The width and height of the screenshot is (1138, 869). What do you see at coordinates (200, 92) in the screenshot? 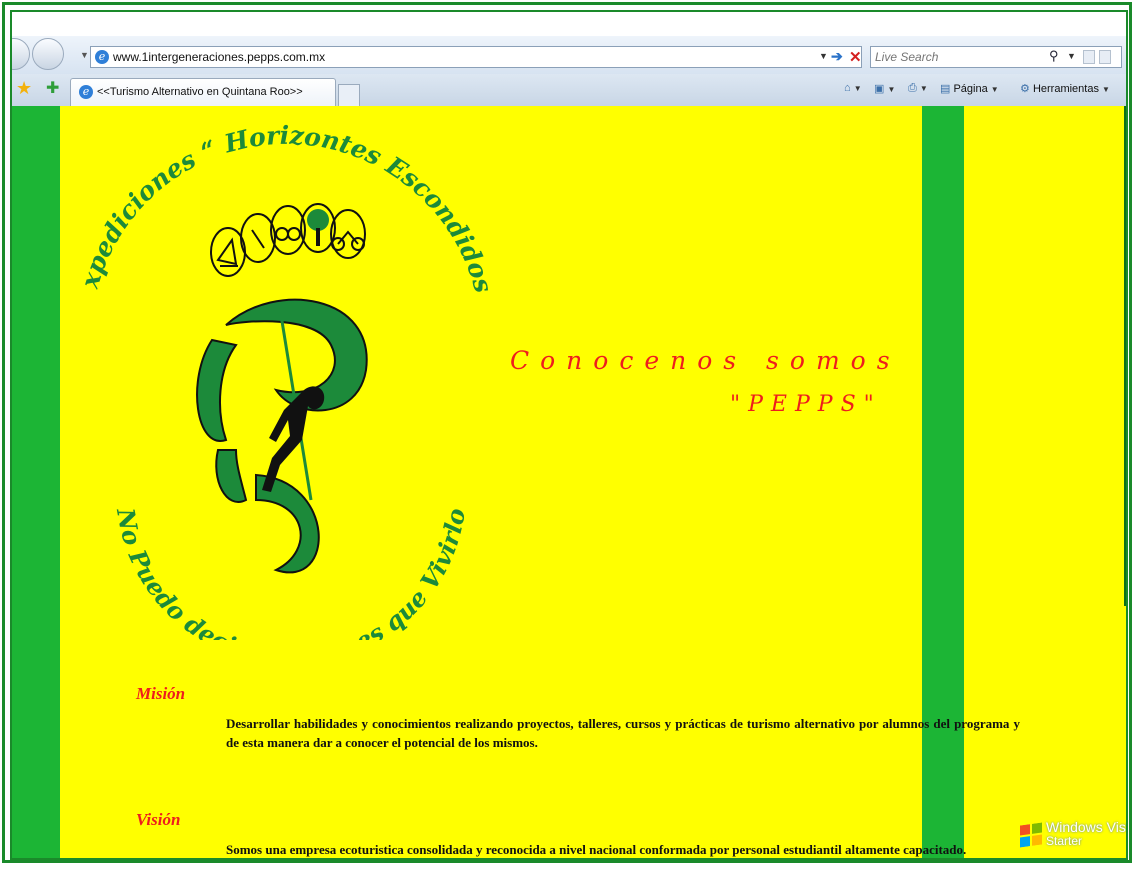
I see `tab-title: <<Turismo Alternativo en Quintana Roo>>` at bounding box center [200, 92].